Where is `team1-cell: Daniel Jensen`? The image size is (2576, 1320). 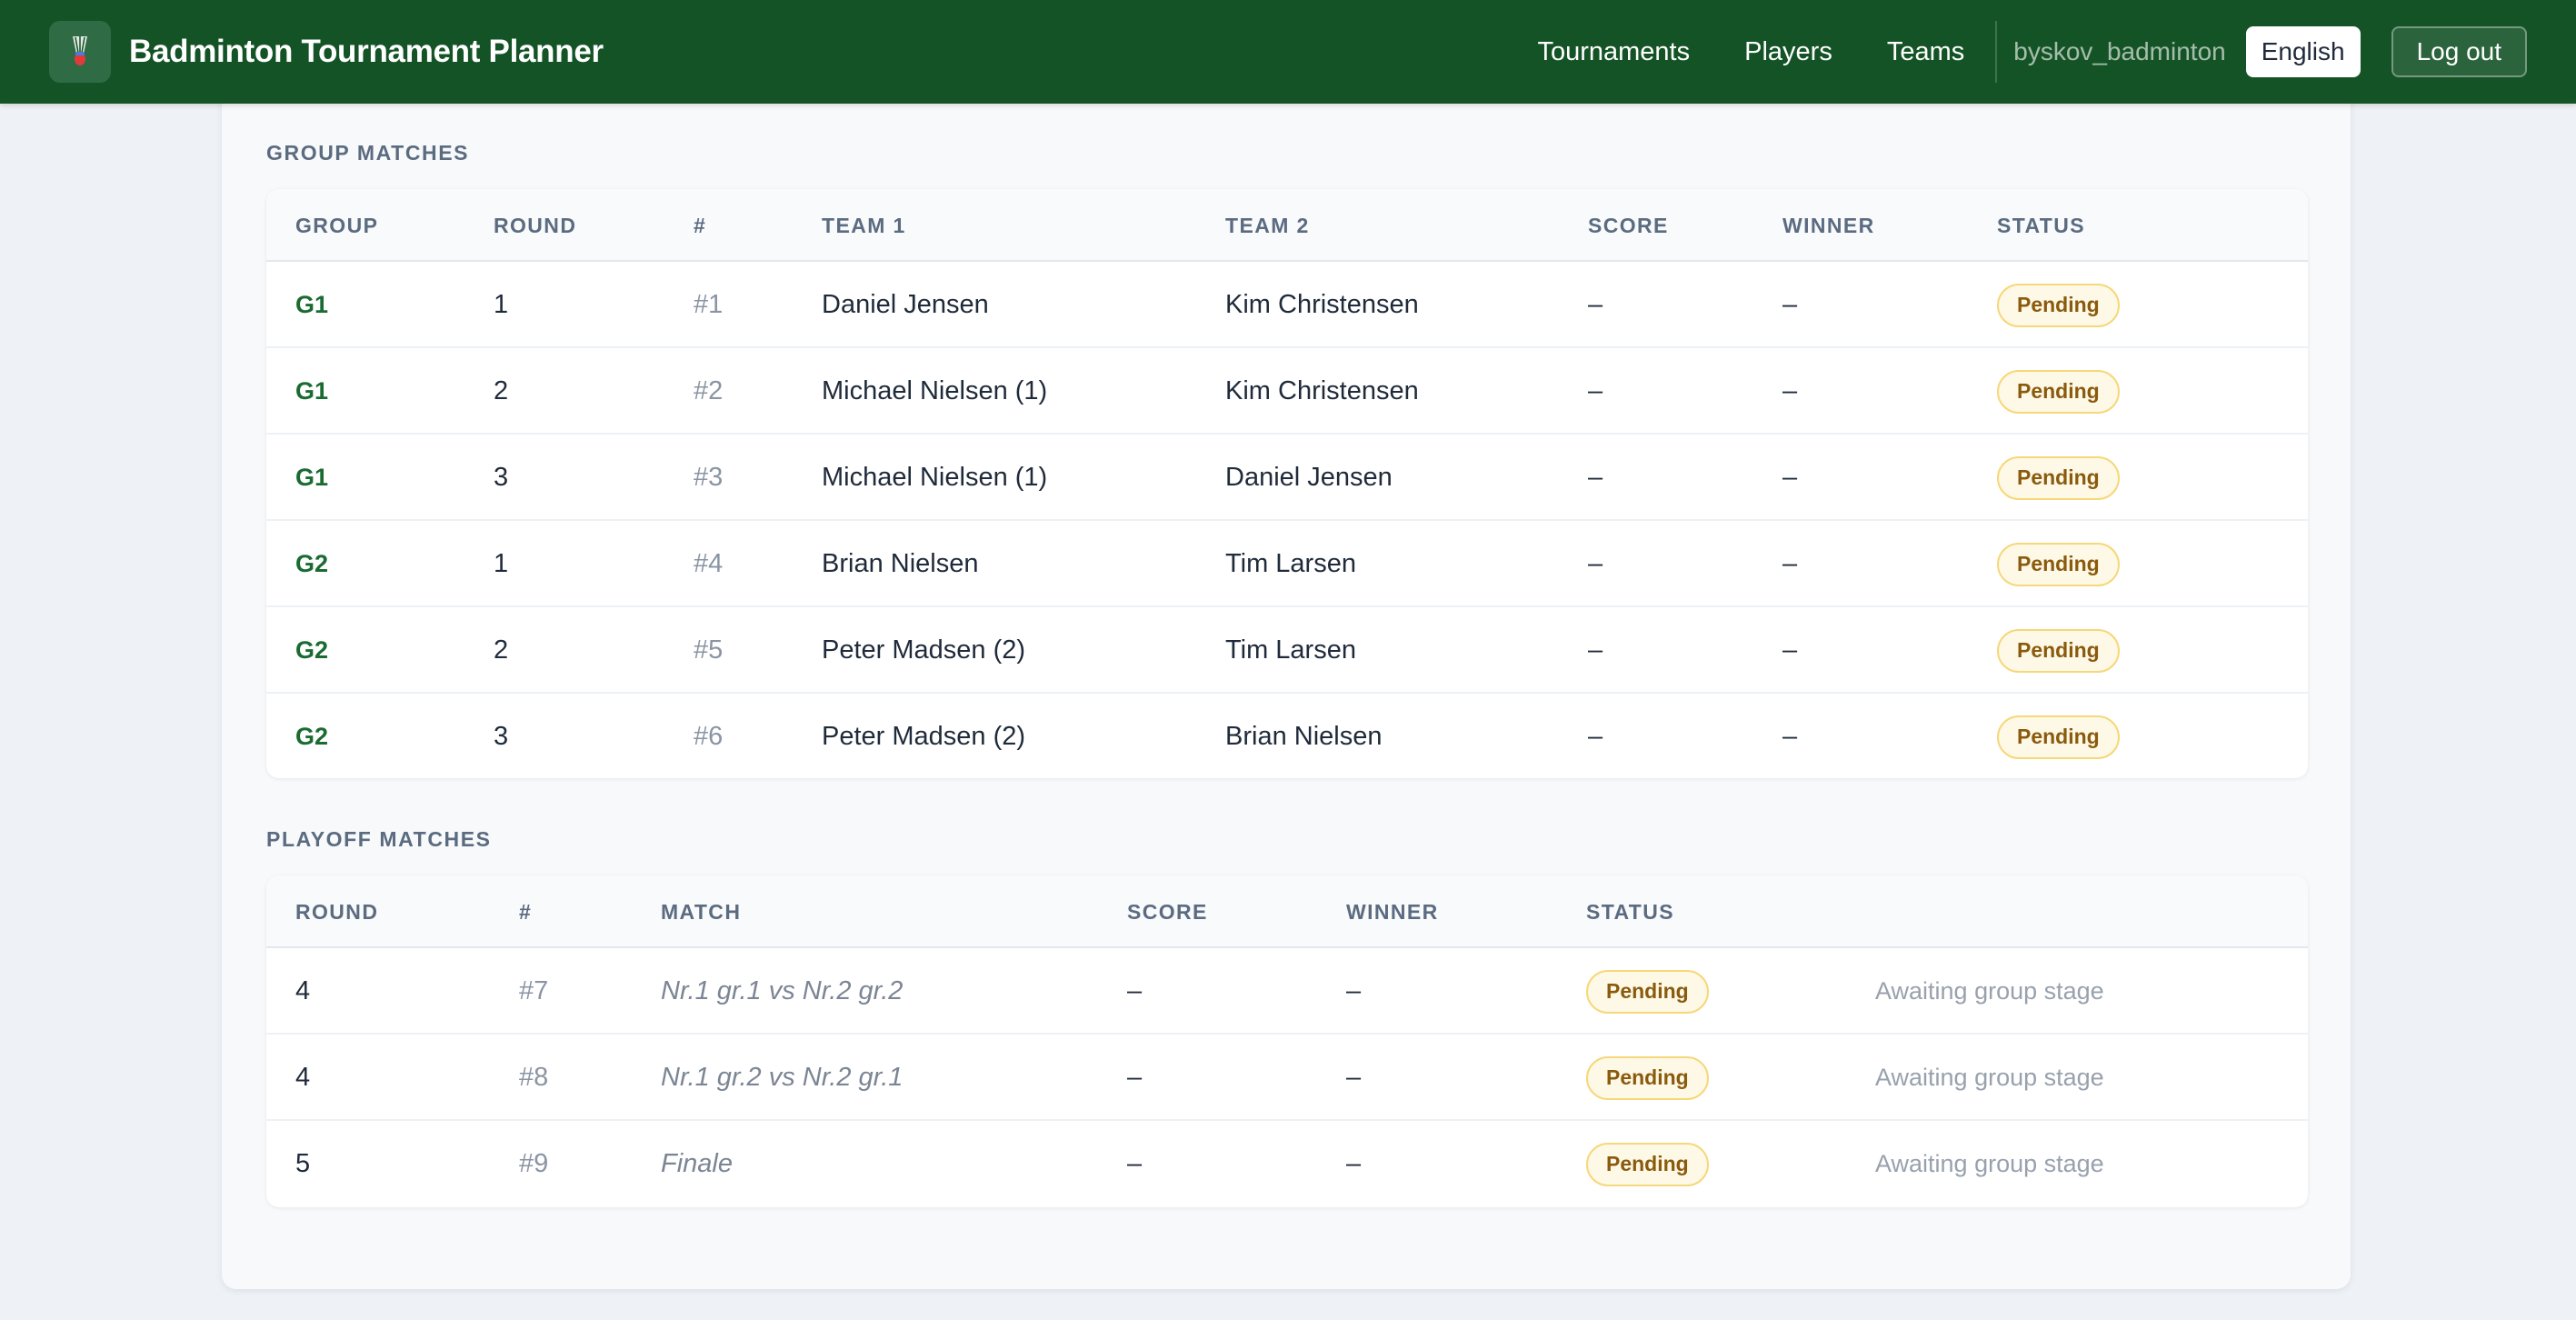 team1-cell: Daniel Jensen is located at coordinates (905, 305).